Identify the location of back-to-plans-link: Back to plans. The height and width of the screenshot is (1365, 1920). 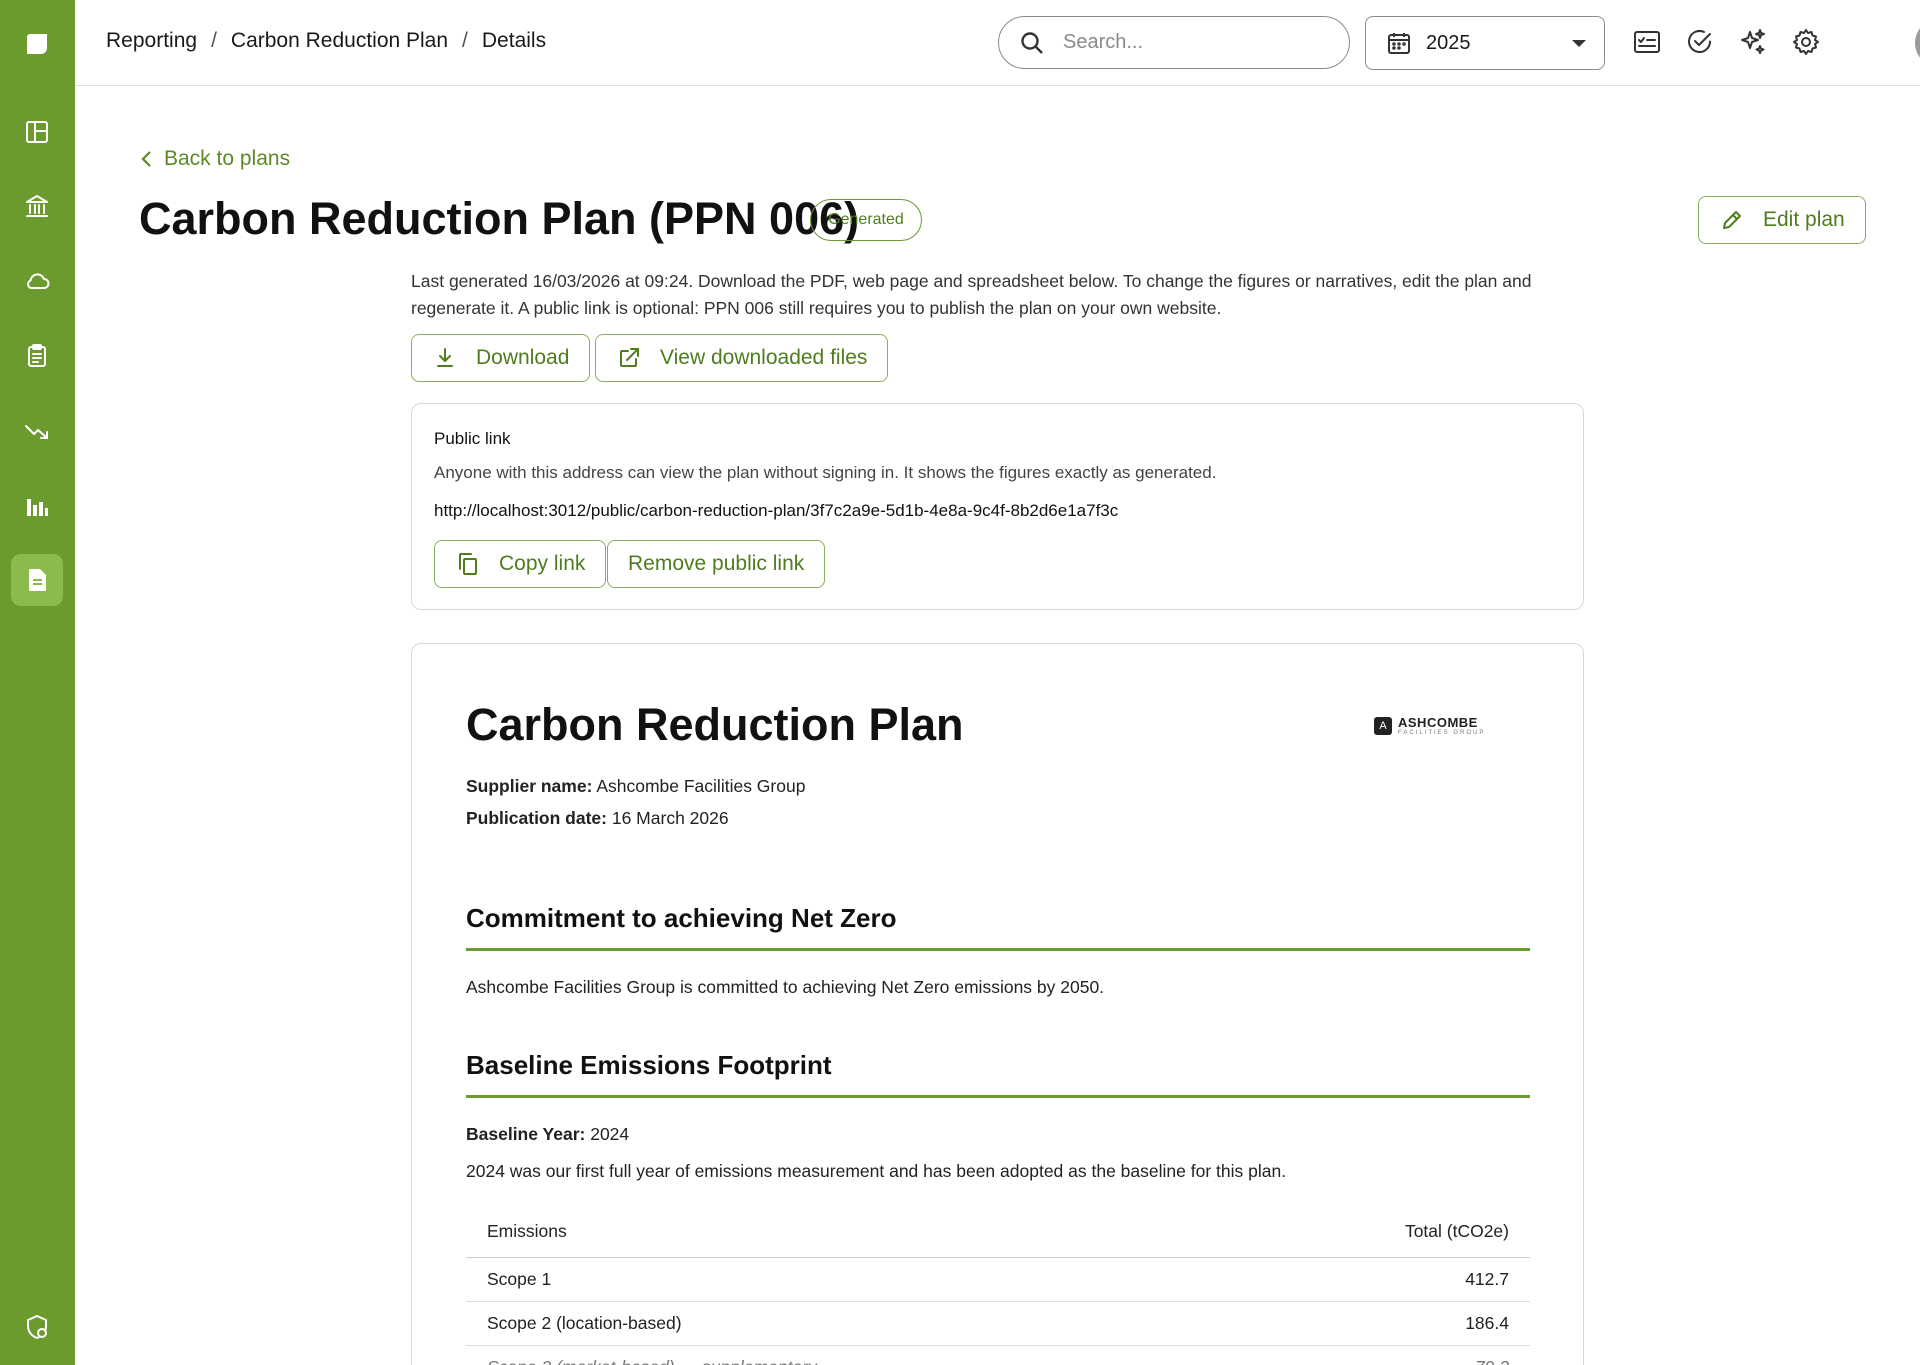
(215, 159).